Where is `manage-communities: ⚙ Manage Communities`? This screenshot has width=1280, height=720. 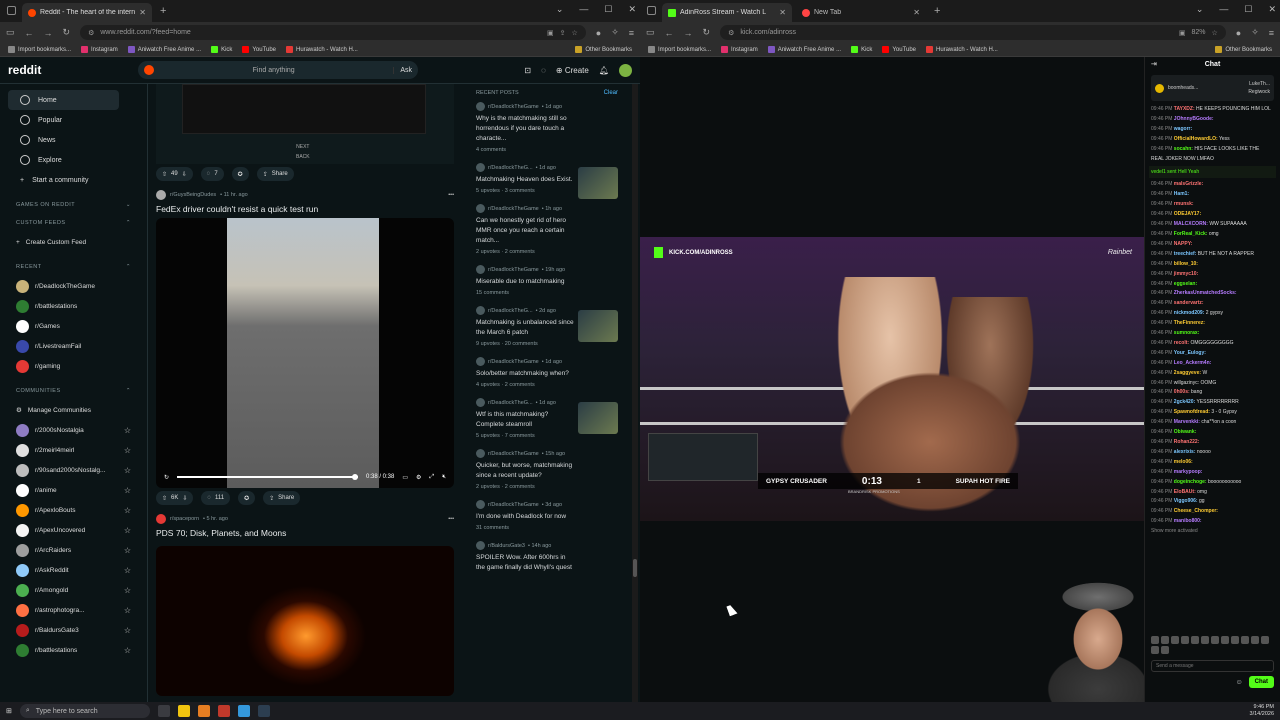
manage-communities: ⚙ Manage Communities is located at coordinates (73, 410).